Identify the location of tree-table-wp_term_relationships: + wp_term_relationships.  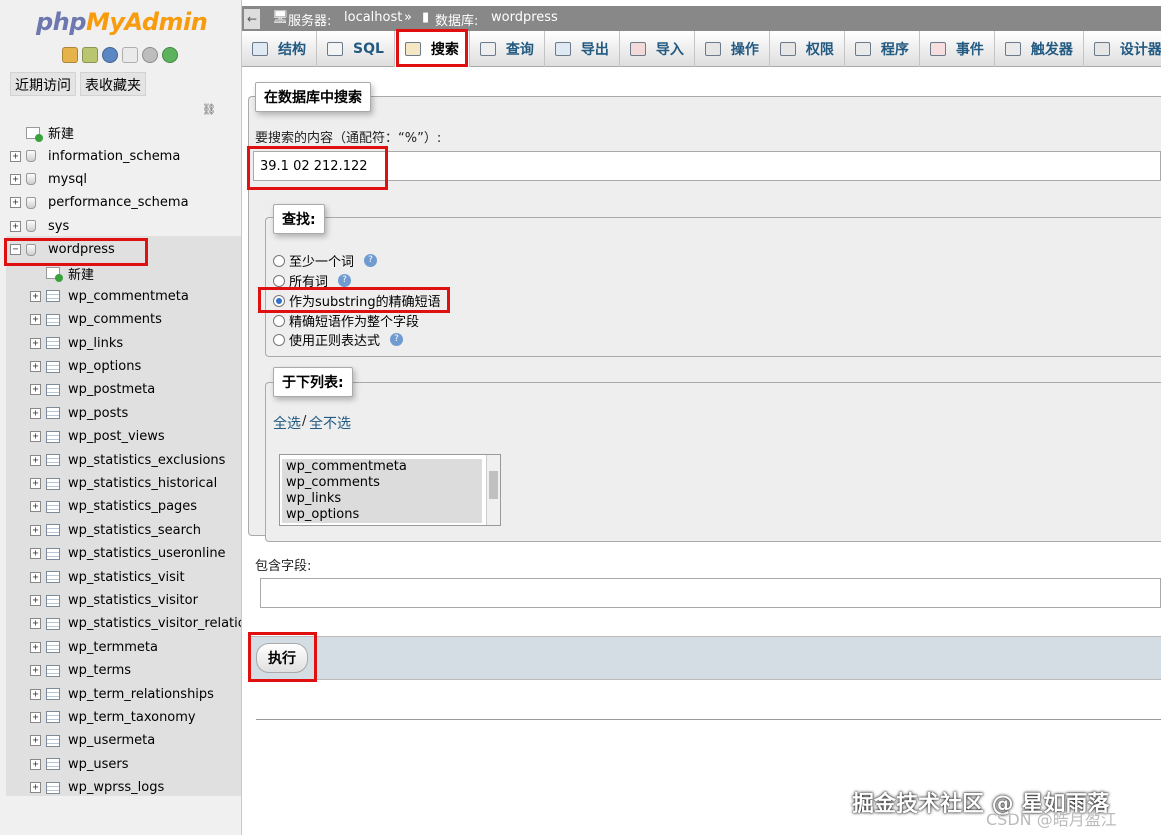
(120, 693).